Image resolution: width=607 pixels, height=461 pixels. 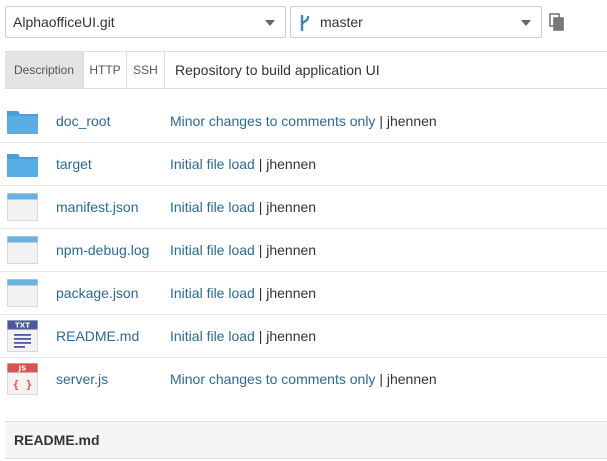 What do you see at coordinates (277, 70) in the screenshot?
I see `repository-description: Repository to build application UI` at bounding box center [277, 70].